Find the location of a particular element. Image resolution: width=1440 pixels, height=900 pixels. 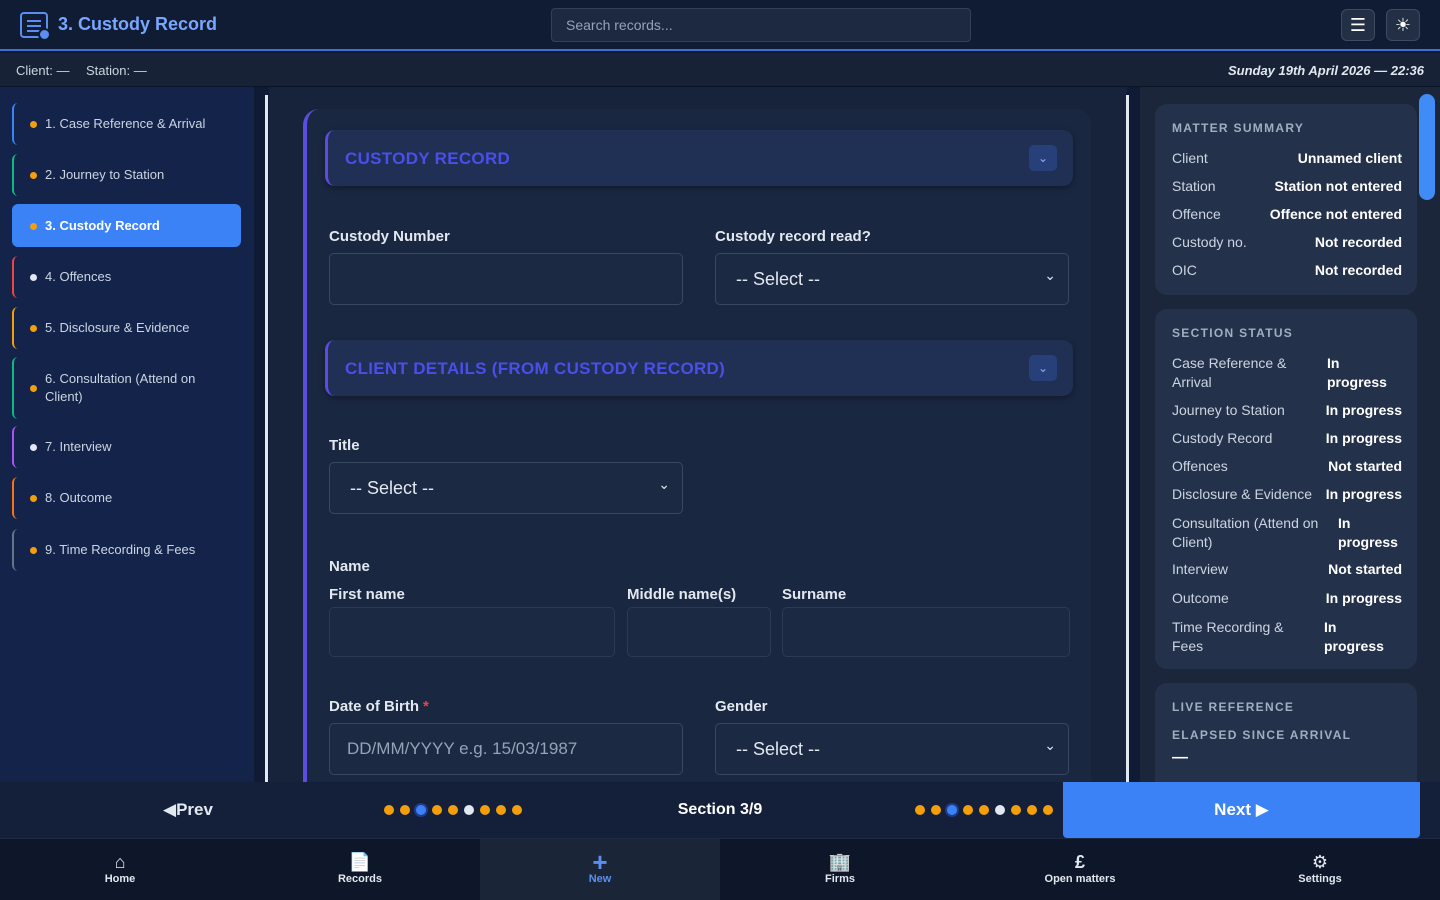

gear-icon: ⚙ is located at coordinates (1320, 862).